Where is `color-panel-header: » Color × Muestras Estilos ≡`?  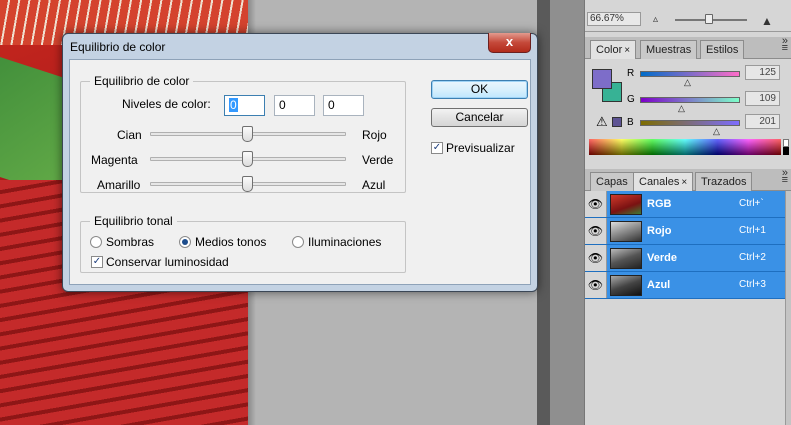
color-panel-header: » Color × Muestras Estilos ≡ is located at coordinates (688, 47).